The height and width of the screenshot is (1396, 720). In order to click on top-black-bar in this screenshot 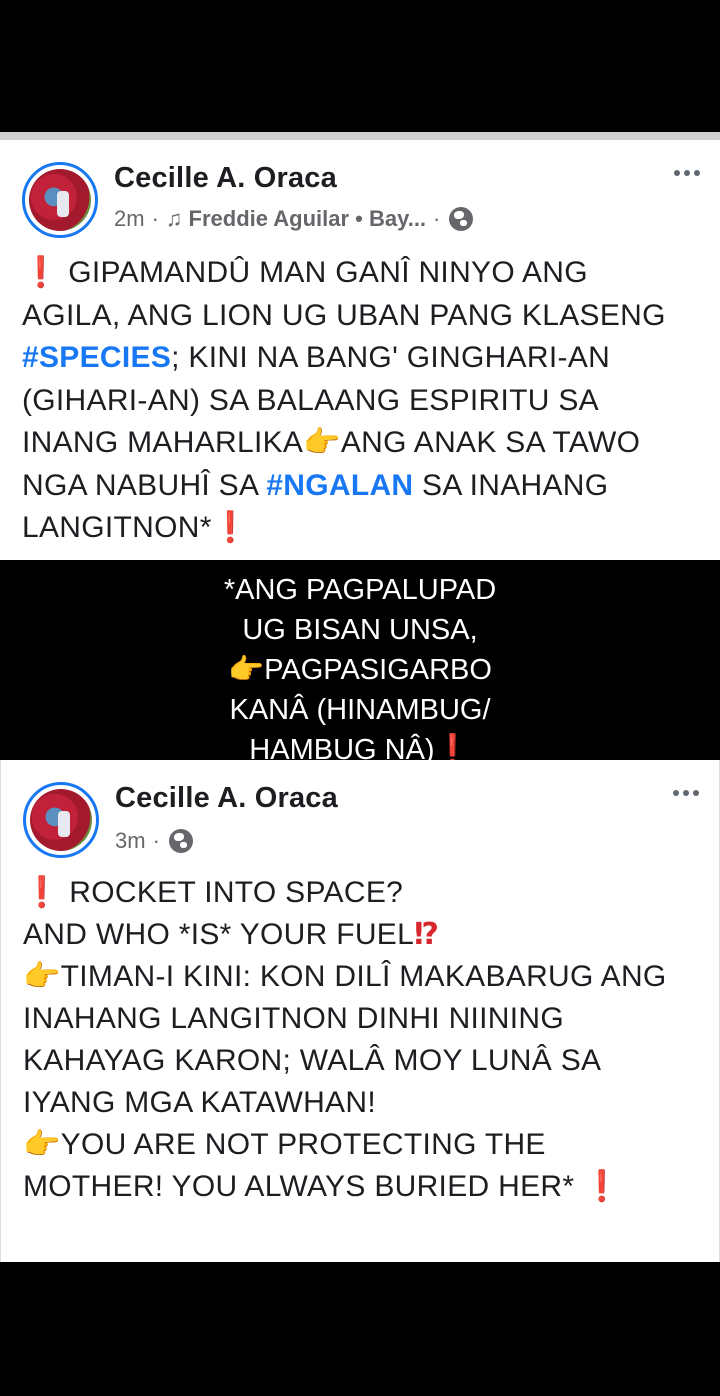, I will do `click(360, 66)`.